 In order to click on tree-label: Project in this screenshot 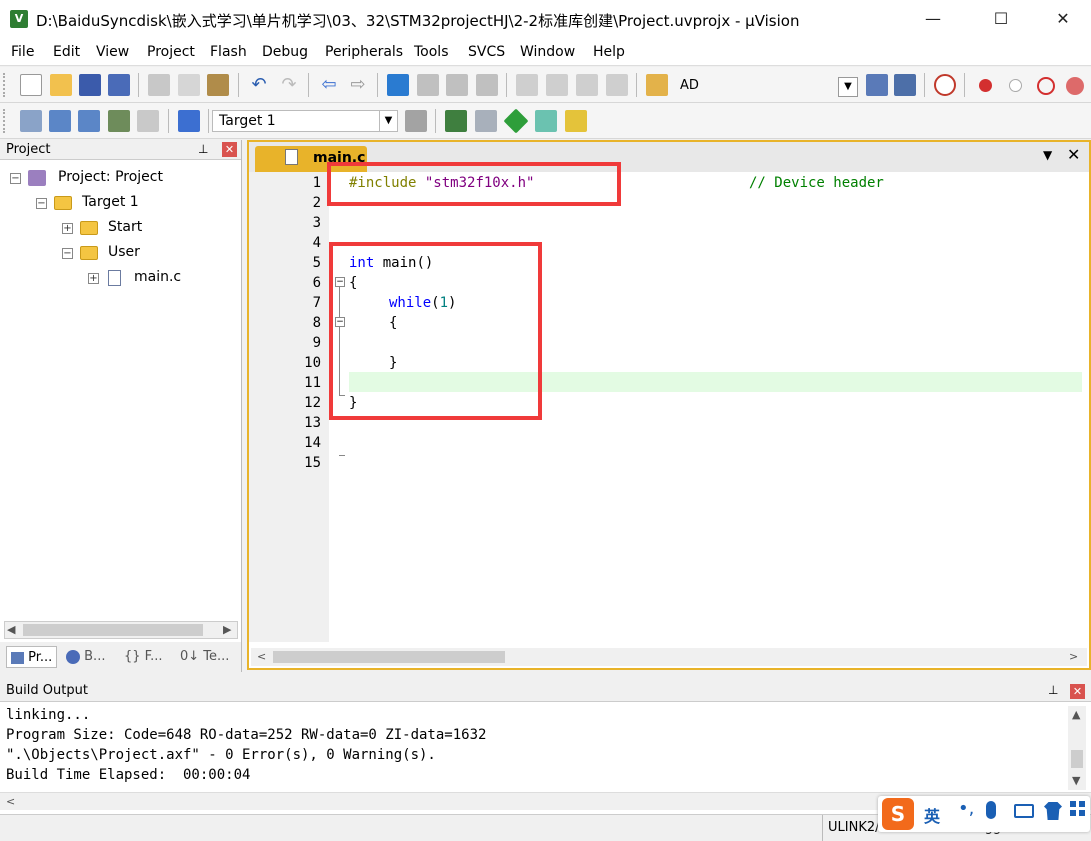, I will do `click(110, 177)`.